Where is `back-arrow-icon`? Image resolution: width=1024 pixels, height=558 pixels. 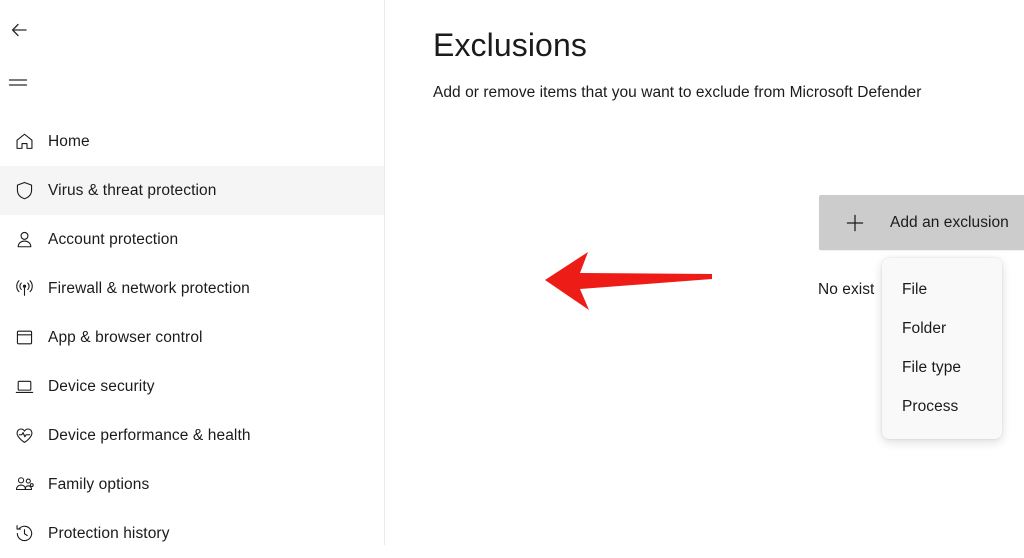
back-arrow-icon is located at coordinates (19, 30).